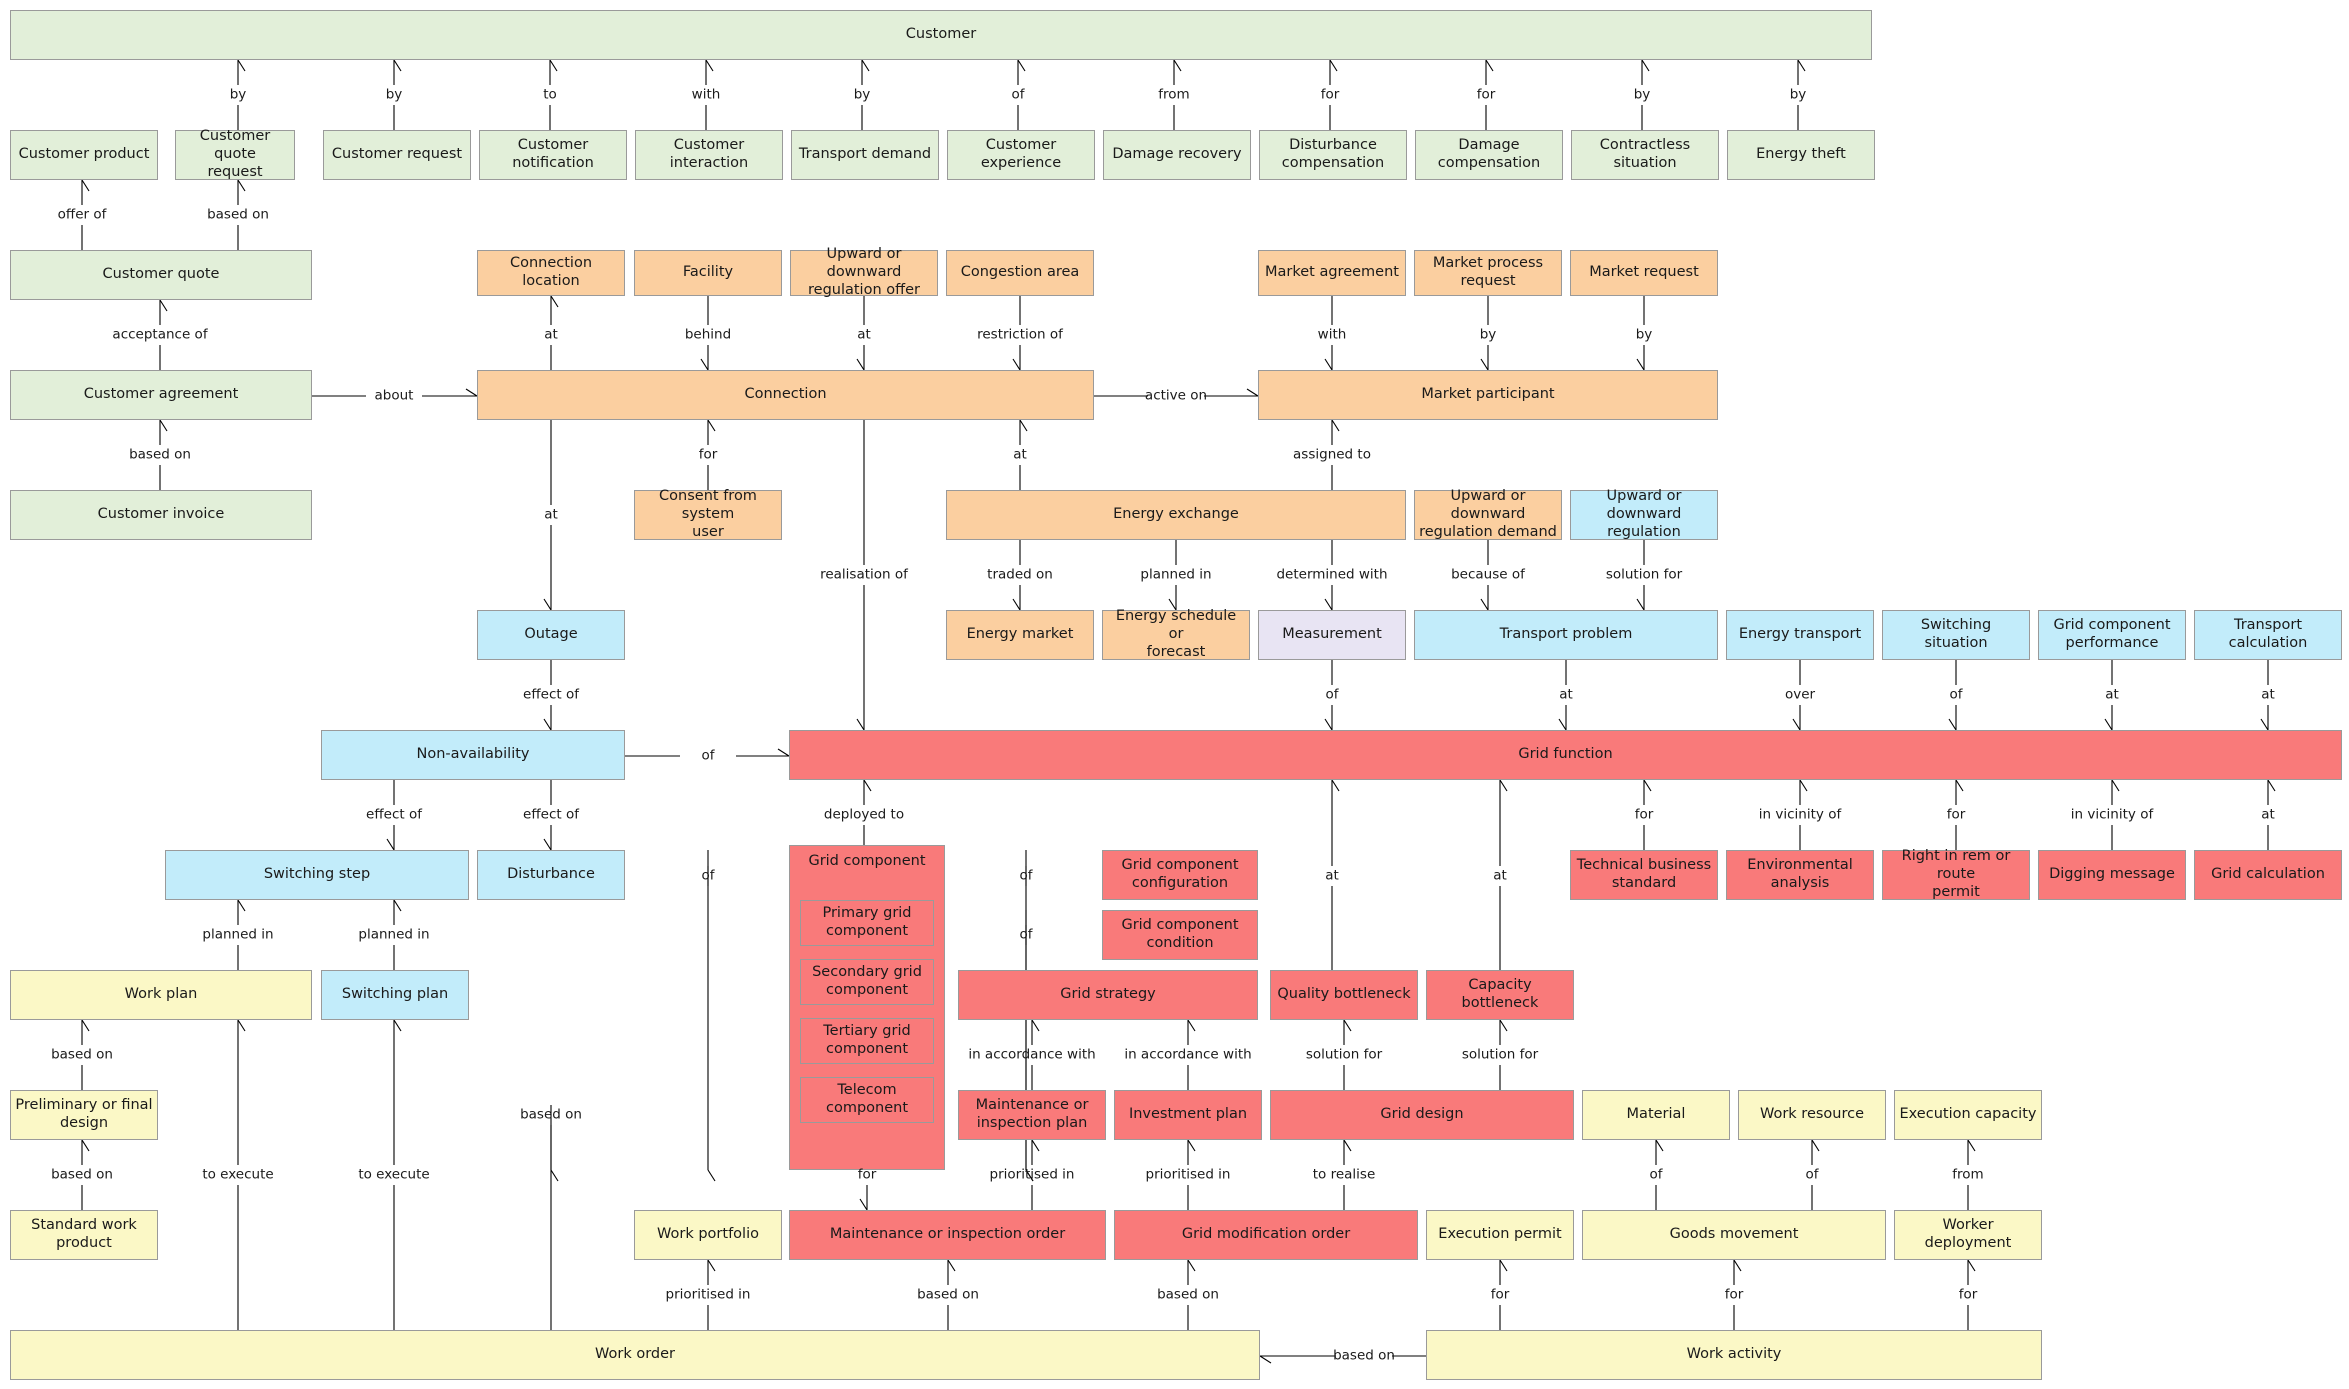  What do you see at coordinates (867, 1041) in the screenshot?
I see `entity-tertiary-grid-component: Tertiary grid component` at bounding box center [867, 1041].